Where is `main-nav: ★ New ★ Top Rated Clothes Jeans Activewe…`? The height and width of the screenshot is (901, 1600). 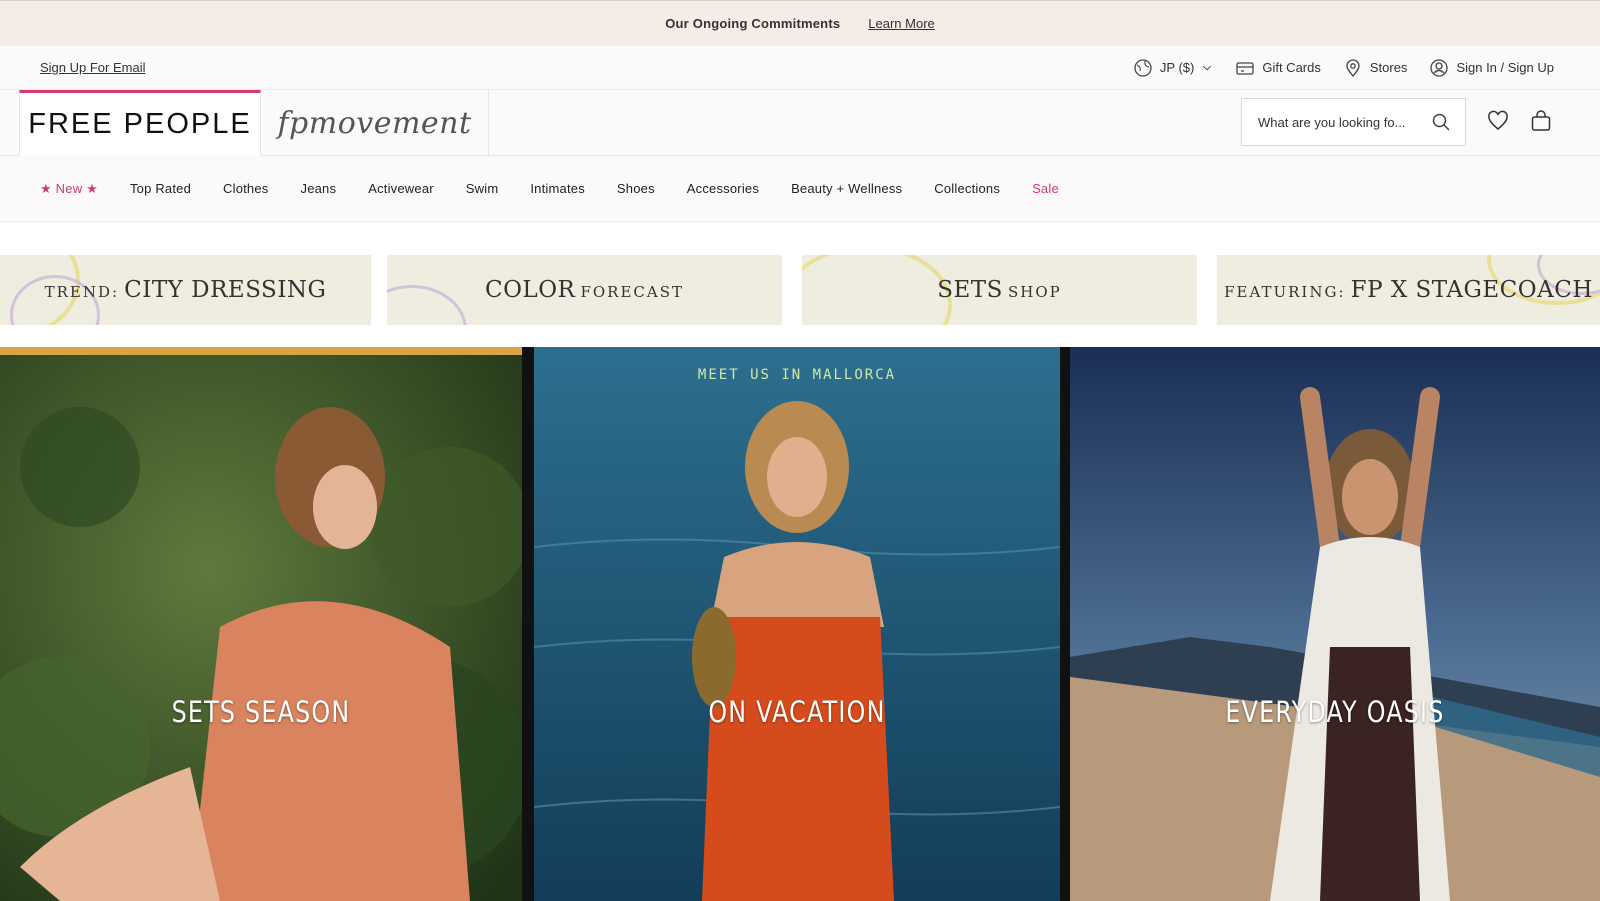 main-nav: ★ New ★ Top Rated Clothes Jeans Activewe… is located at coordinates (800, 189).